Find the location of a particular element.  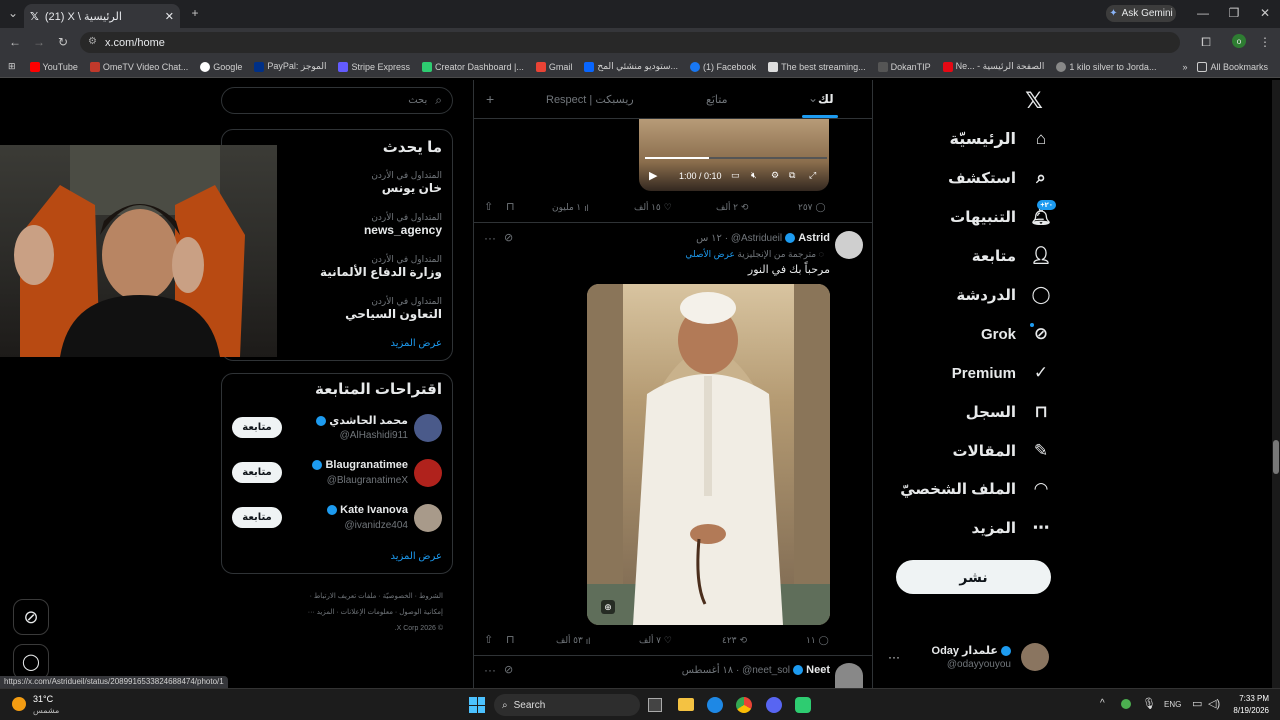

tray-app-icon is located at coordinates (1126, 704).